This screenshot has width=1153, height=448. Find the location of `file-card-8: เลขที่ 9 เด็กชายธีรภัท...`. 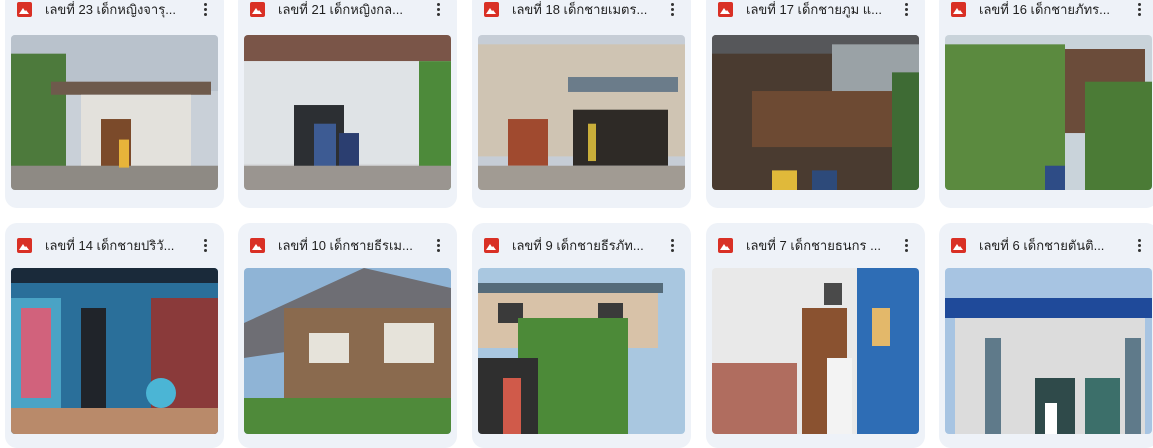

file-card-8: เลขที่ 9 เด็กชายธีรภัท... is located at coordinates (581, 335).